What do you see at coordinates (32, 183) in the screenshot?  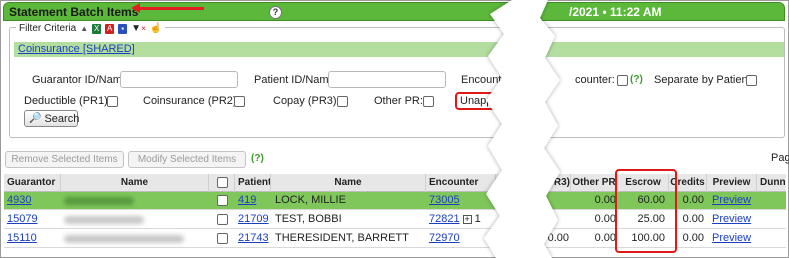 I see `col-guarantor: Guarantor` at bounding box center [32, 183].